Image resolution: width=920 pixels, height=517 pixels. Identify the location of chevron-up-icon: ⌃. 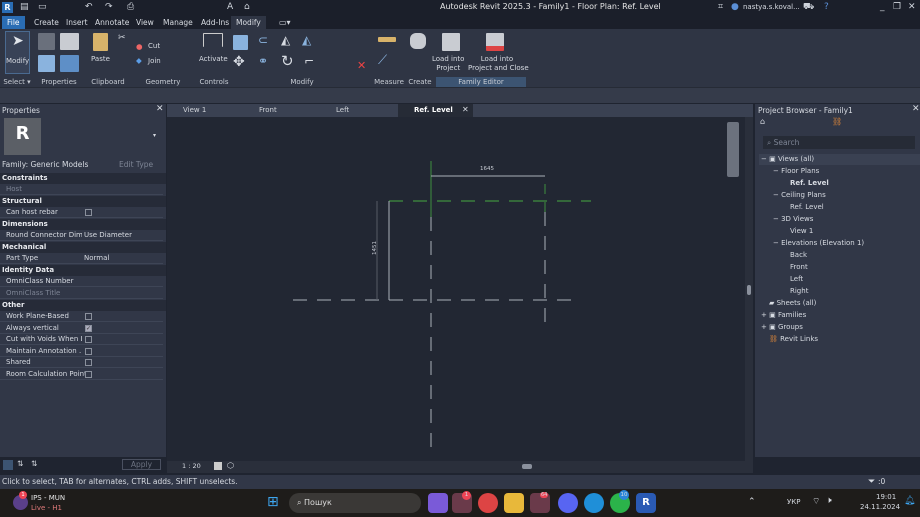
(752, 502).